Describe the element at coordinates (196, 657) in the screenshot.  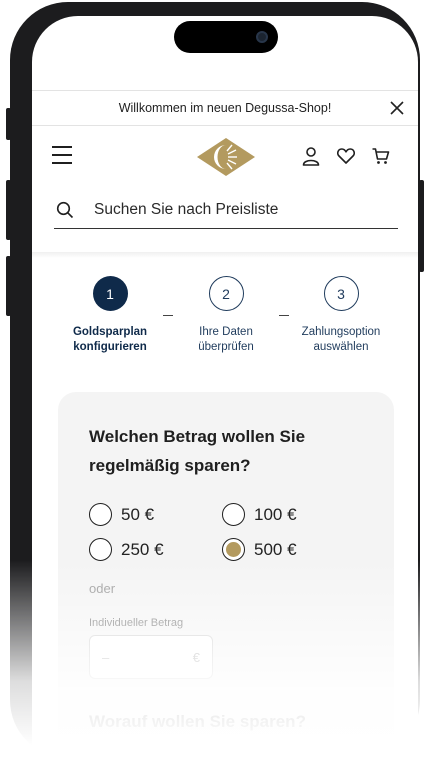
I see `currency-symbol: €` at that location.